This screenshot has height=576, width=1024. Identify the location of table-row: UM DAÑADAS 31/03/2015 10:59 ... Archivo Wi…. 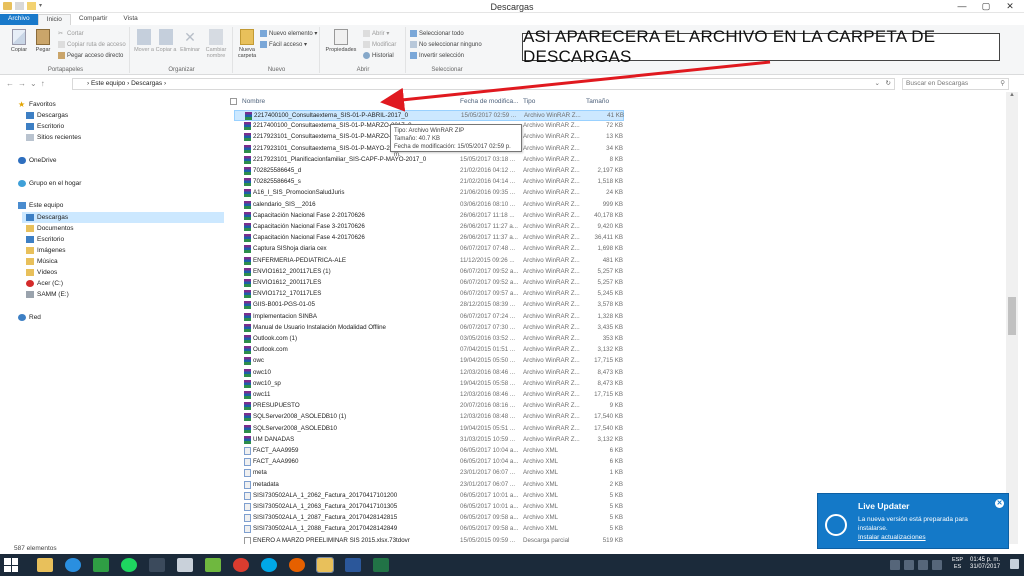
(429, 440).